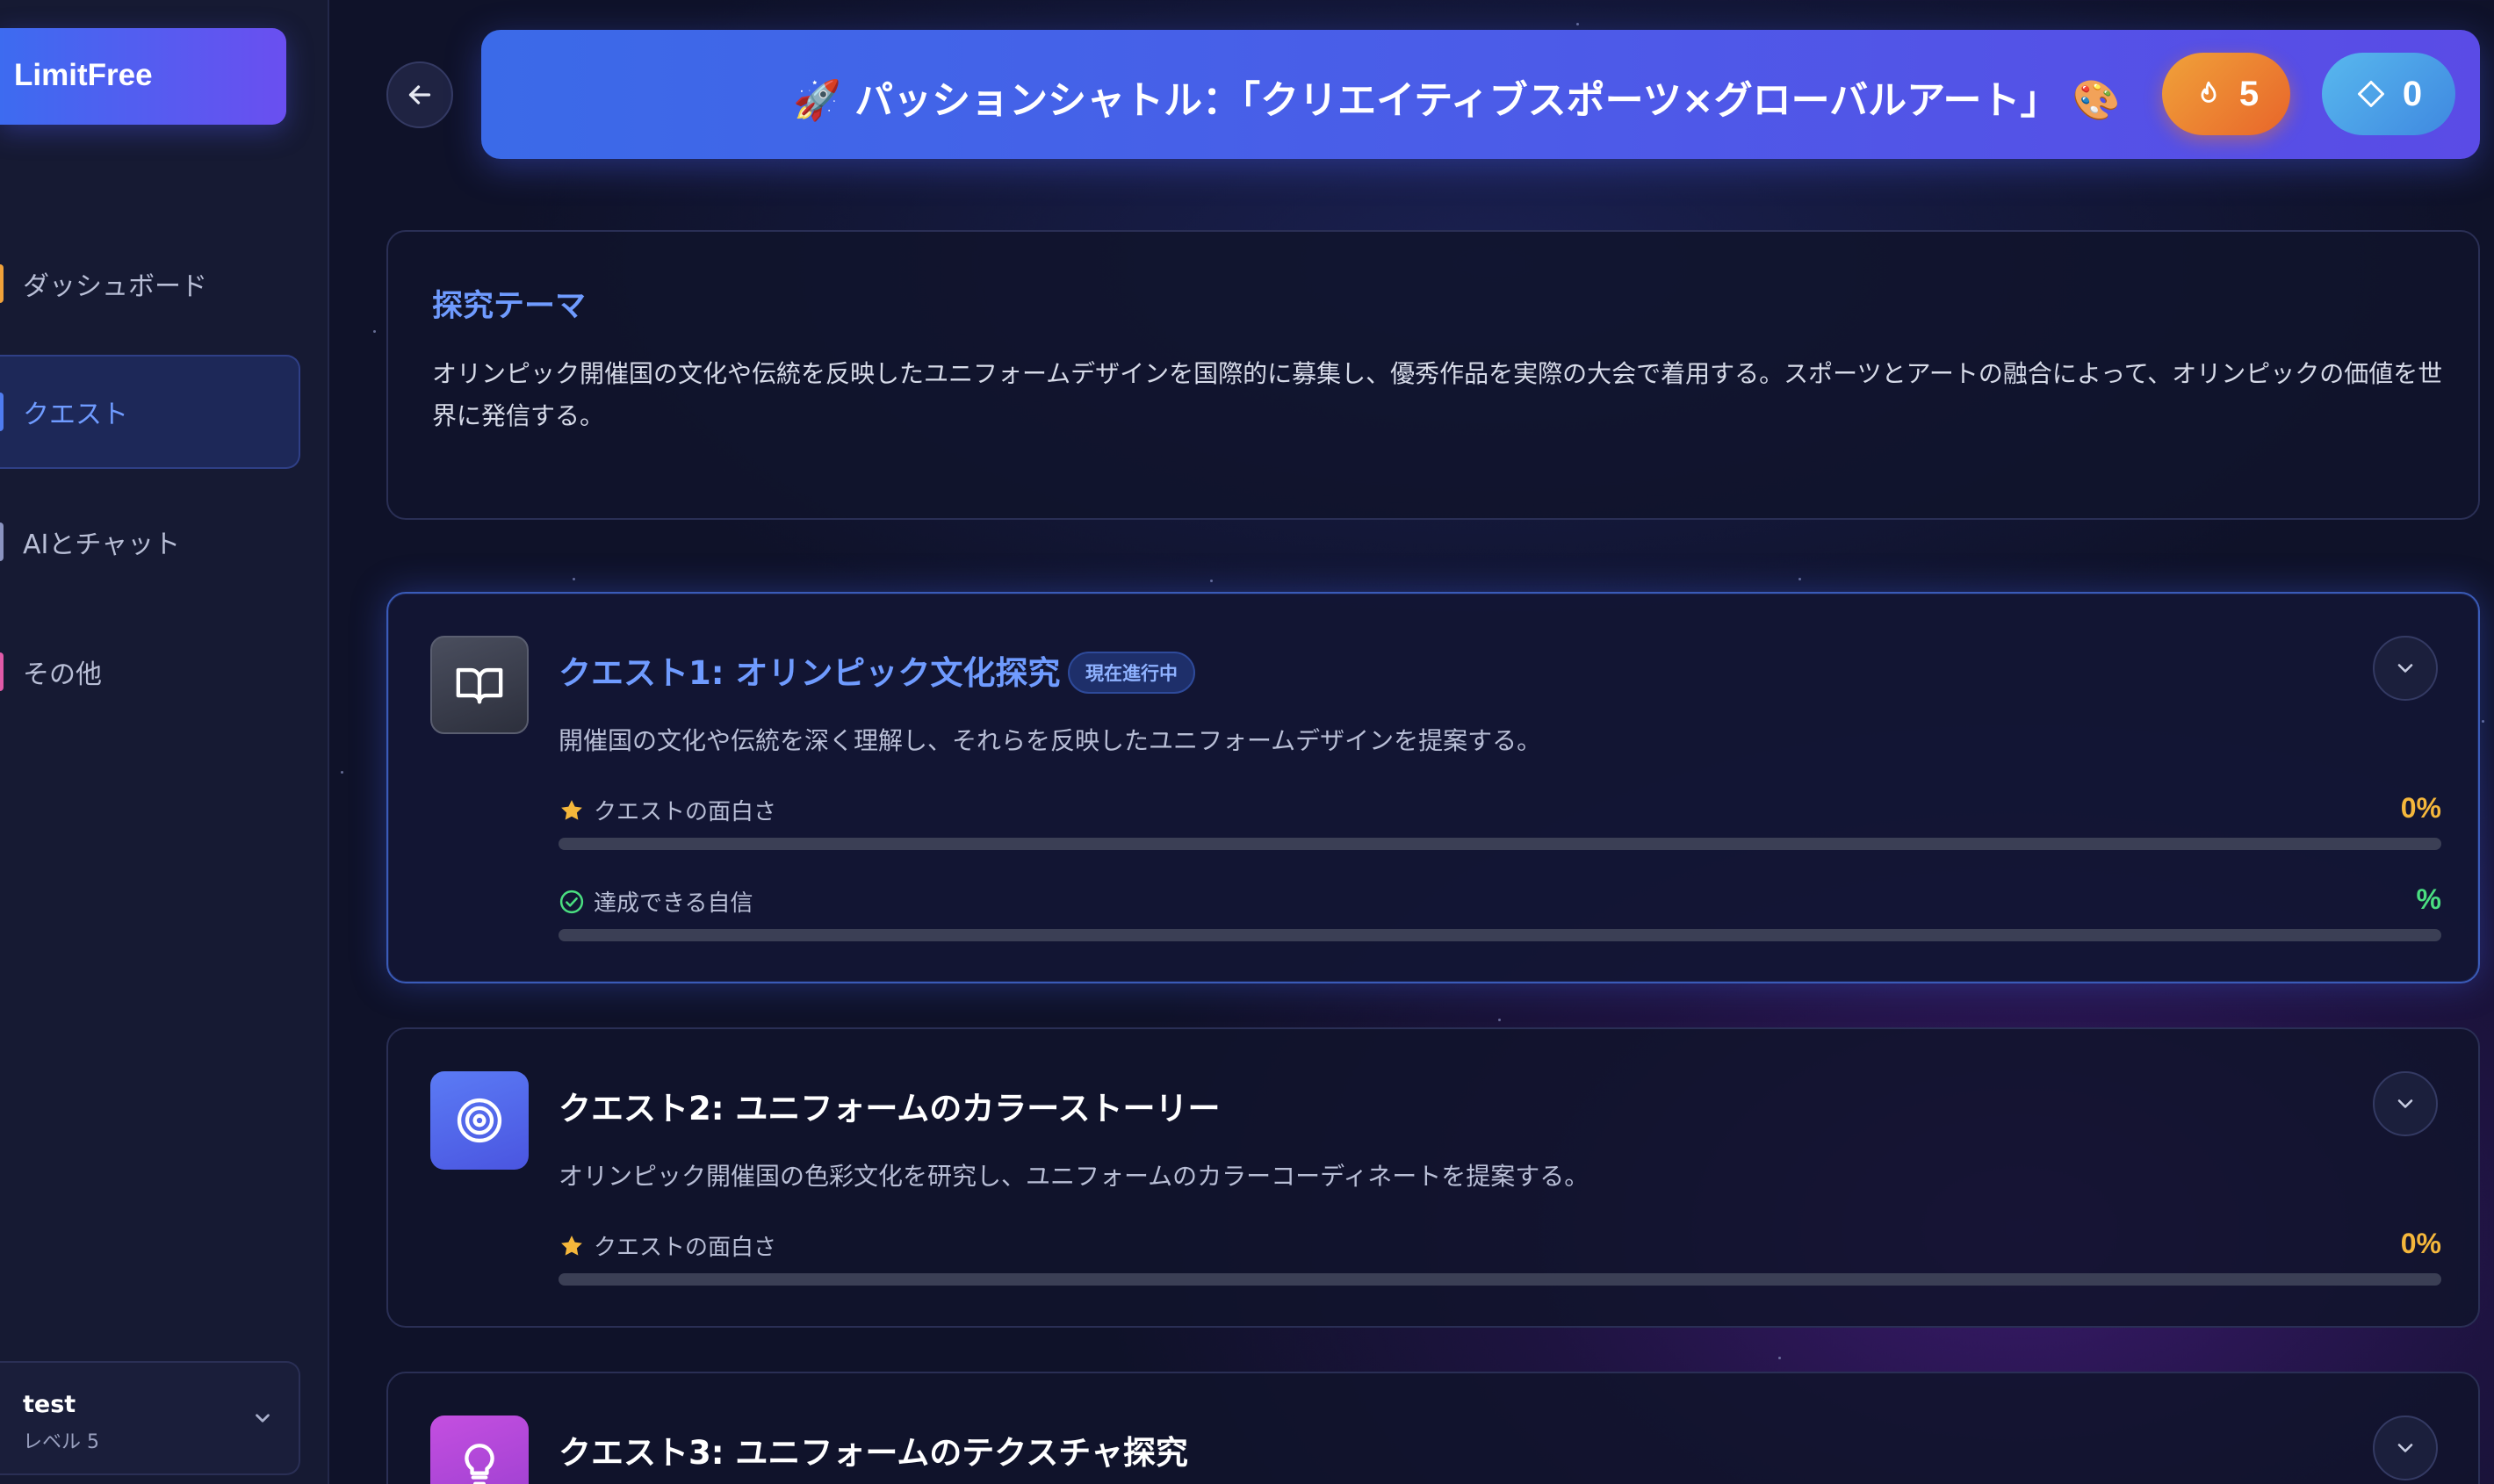 This screenshot has height=1484, width=2494. I want to click on gem-badge: 0, so click(2388, 94).